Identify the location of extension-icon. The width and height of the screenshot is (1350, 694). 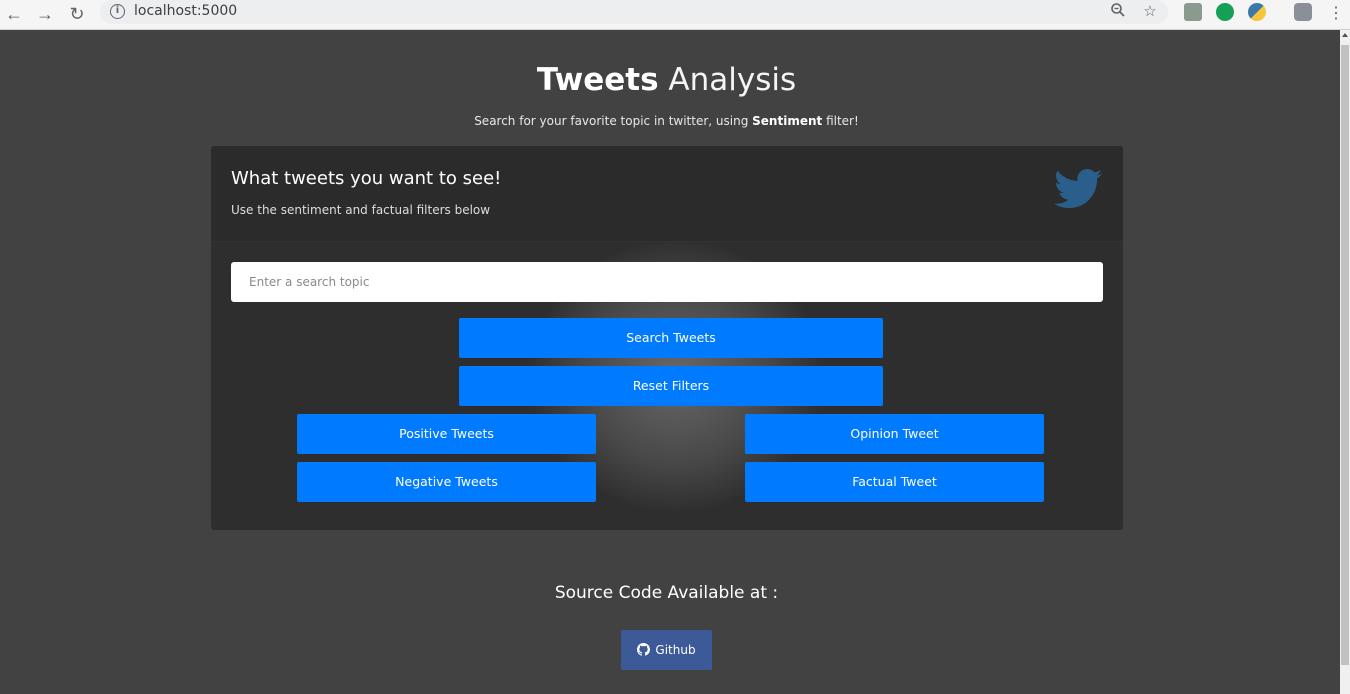
(1193, 12).